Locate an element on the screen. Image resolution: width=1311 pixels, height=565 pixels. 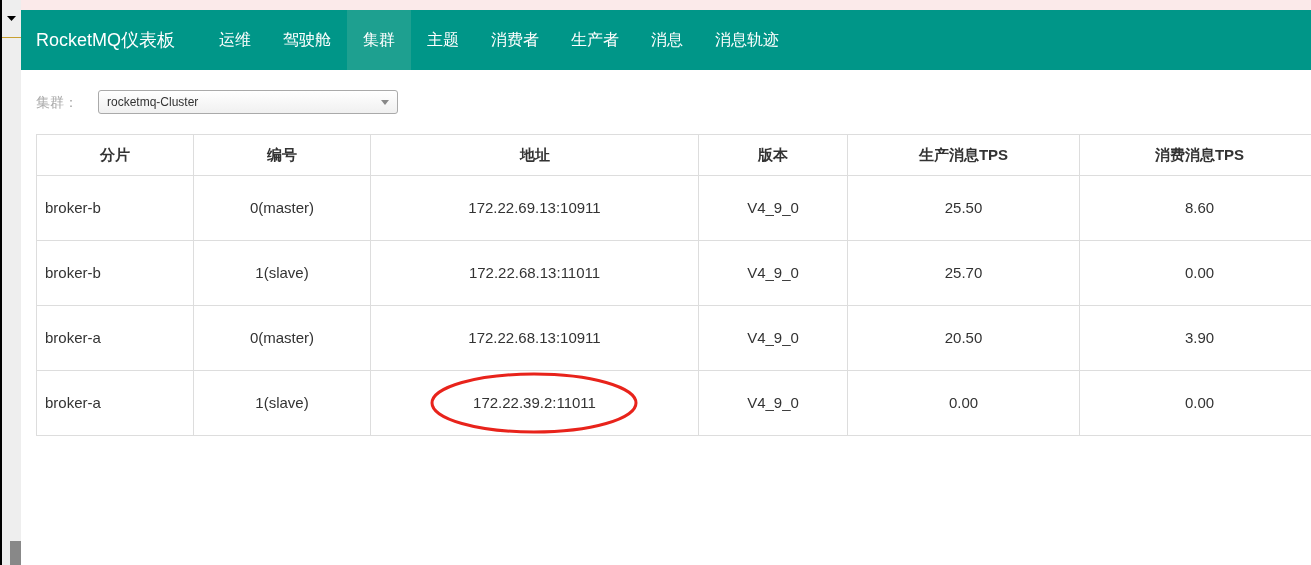
cluster-select: rocketmq-Cluster is located at coordinates (248, 102).